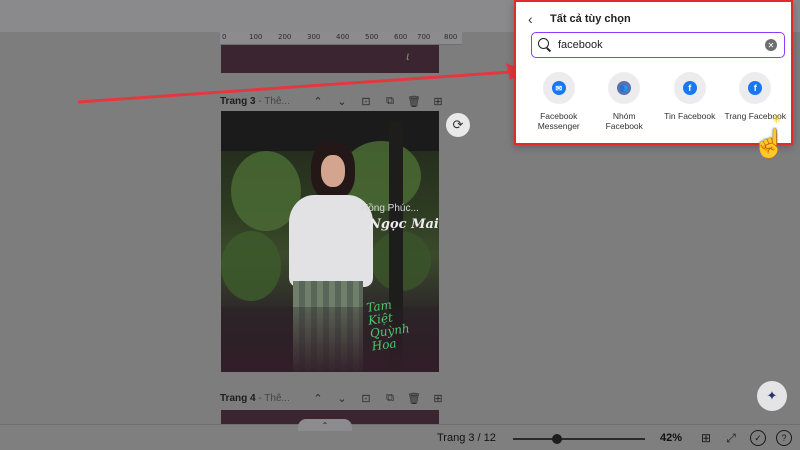  Describe the element at coordinates (731, 438) in the screenshot. I see `fullscreen-icon: ⤢` at that location.